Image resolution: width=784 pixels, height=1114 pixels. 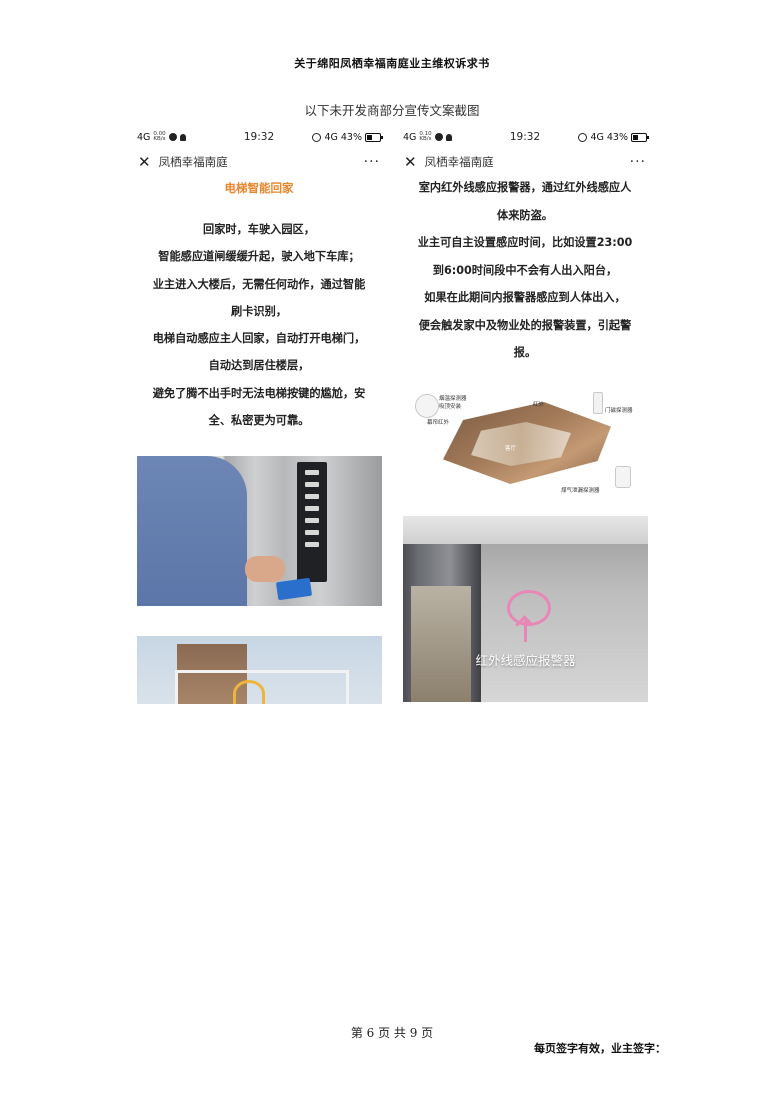 What do you see at coordinates (438, 423) in the screenshot?
I see `label-curtain-ir: 幕帘红外` at bounding box center [438, 423].